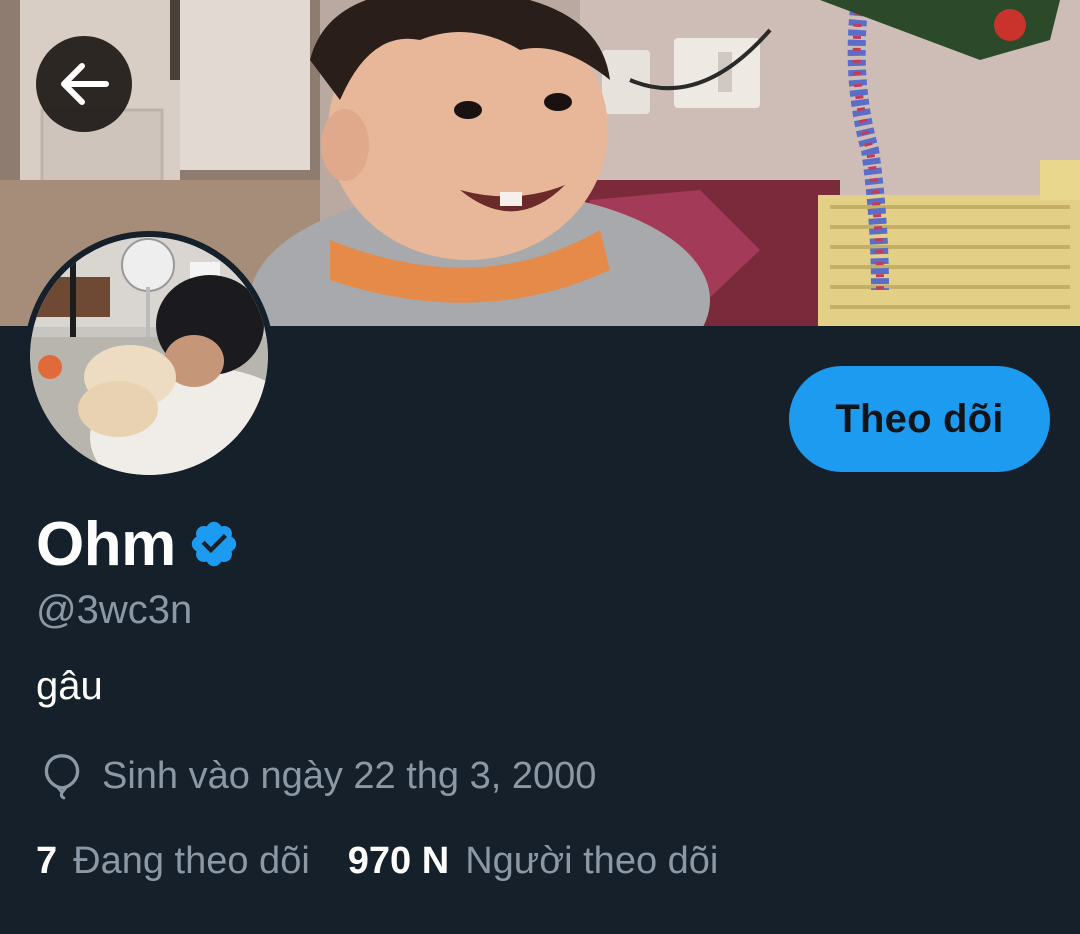 Image resolution: width=1080 pixels, height=934 pixels. I want to click on back-arrow-icon, so click(85, 84).